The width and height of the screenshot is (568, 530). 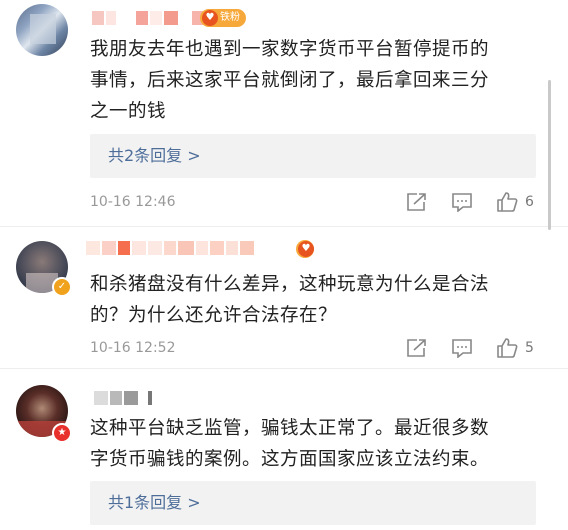 What do you see at coordinates (42, 30) in the screenshot?
I see `avatar` at bounding box center [42, 30].